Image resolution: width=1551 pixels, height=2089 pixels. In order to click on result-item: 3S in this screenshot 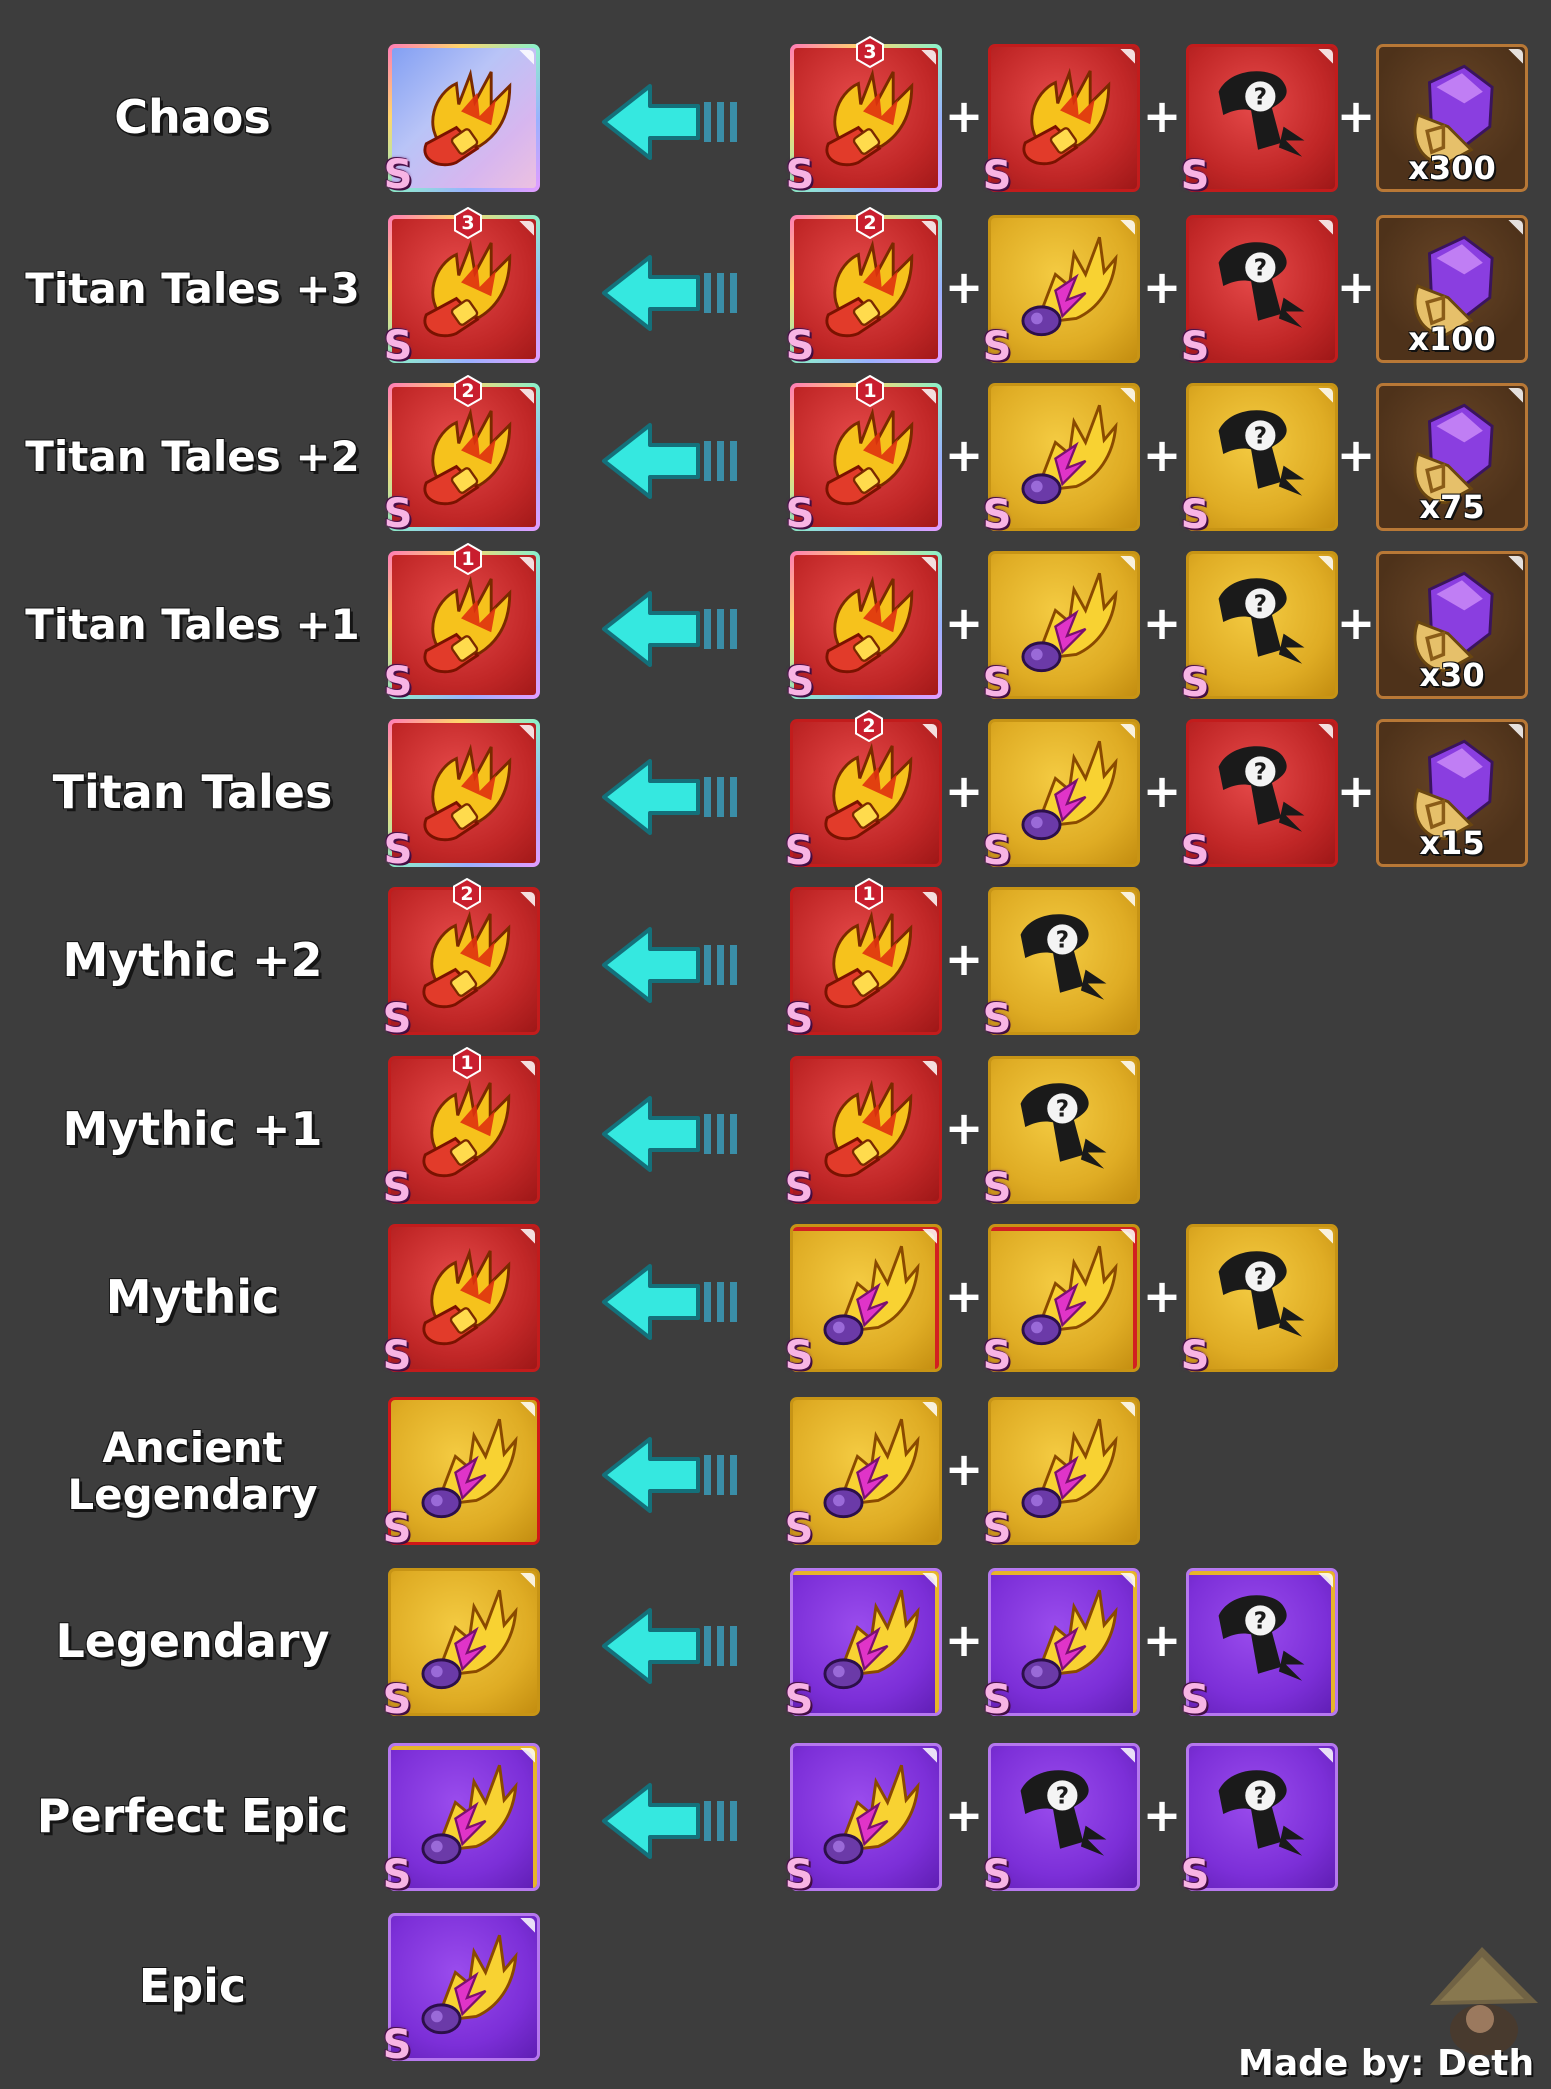, I will do `click(462, 287)`.